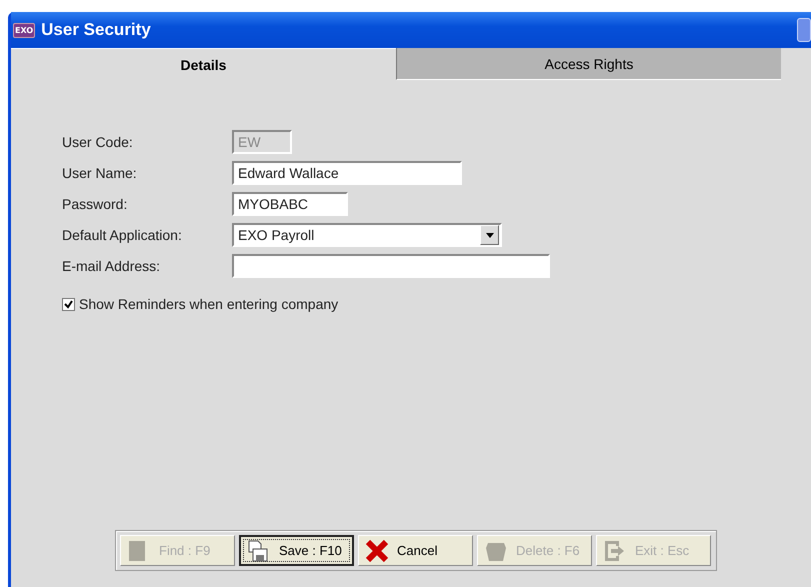  I want to click on tab: Access Rights, so click(588, 64).